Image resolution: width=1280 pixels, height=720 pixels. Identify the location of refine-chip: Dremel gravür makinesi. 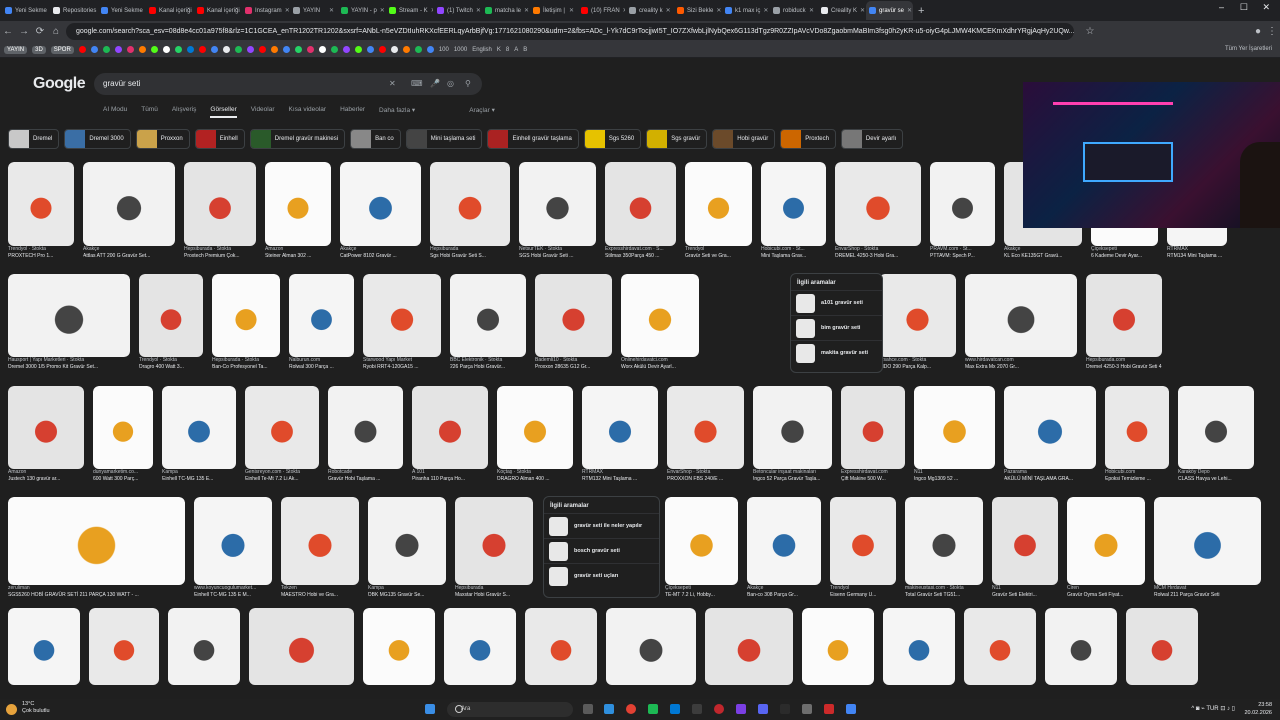
(297, 139).